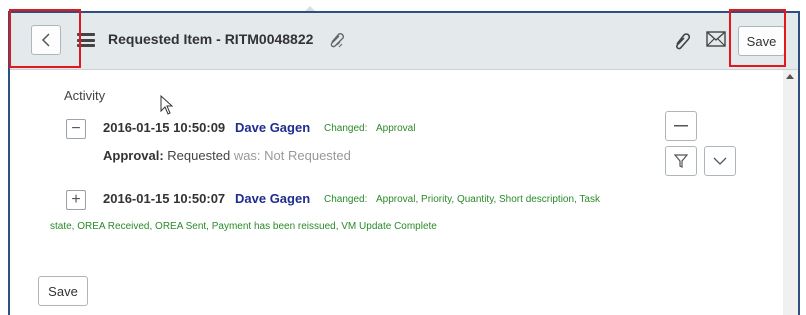 This screenshot has height=315, width=806. Describe the element at coordinates (790, 76) in the screenshot. I see `scroll-up-arrow-icon` at that location.